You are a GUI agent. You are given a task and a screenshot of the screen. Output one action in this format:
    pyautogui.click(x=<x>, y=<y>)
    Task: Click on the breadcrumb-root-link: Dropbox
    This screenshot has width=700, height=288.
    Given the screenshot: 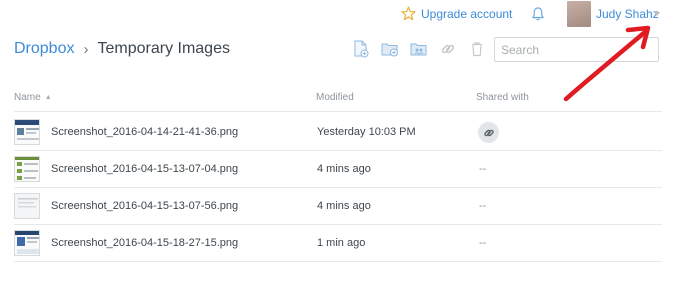 What is the action you would take?
    pyautogui.click(x=44, y=49)
    